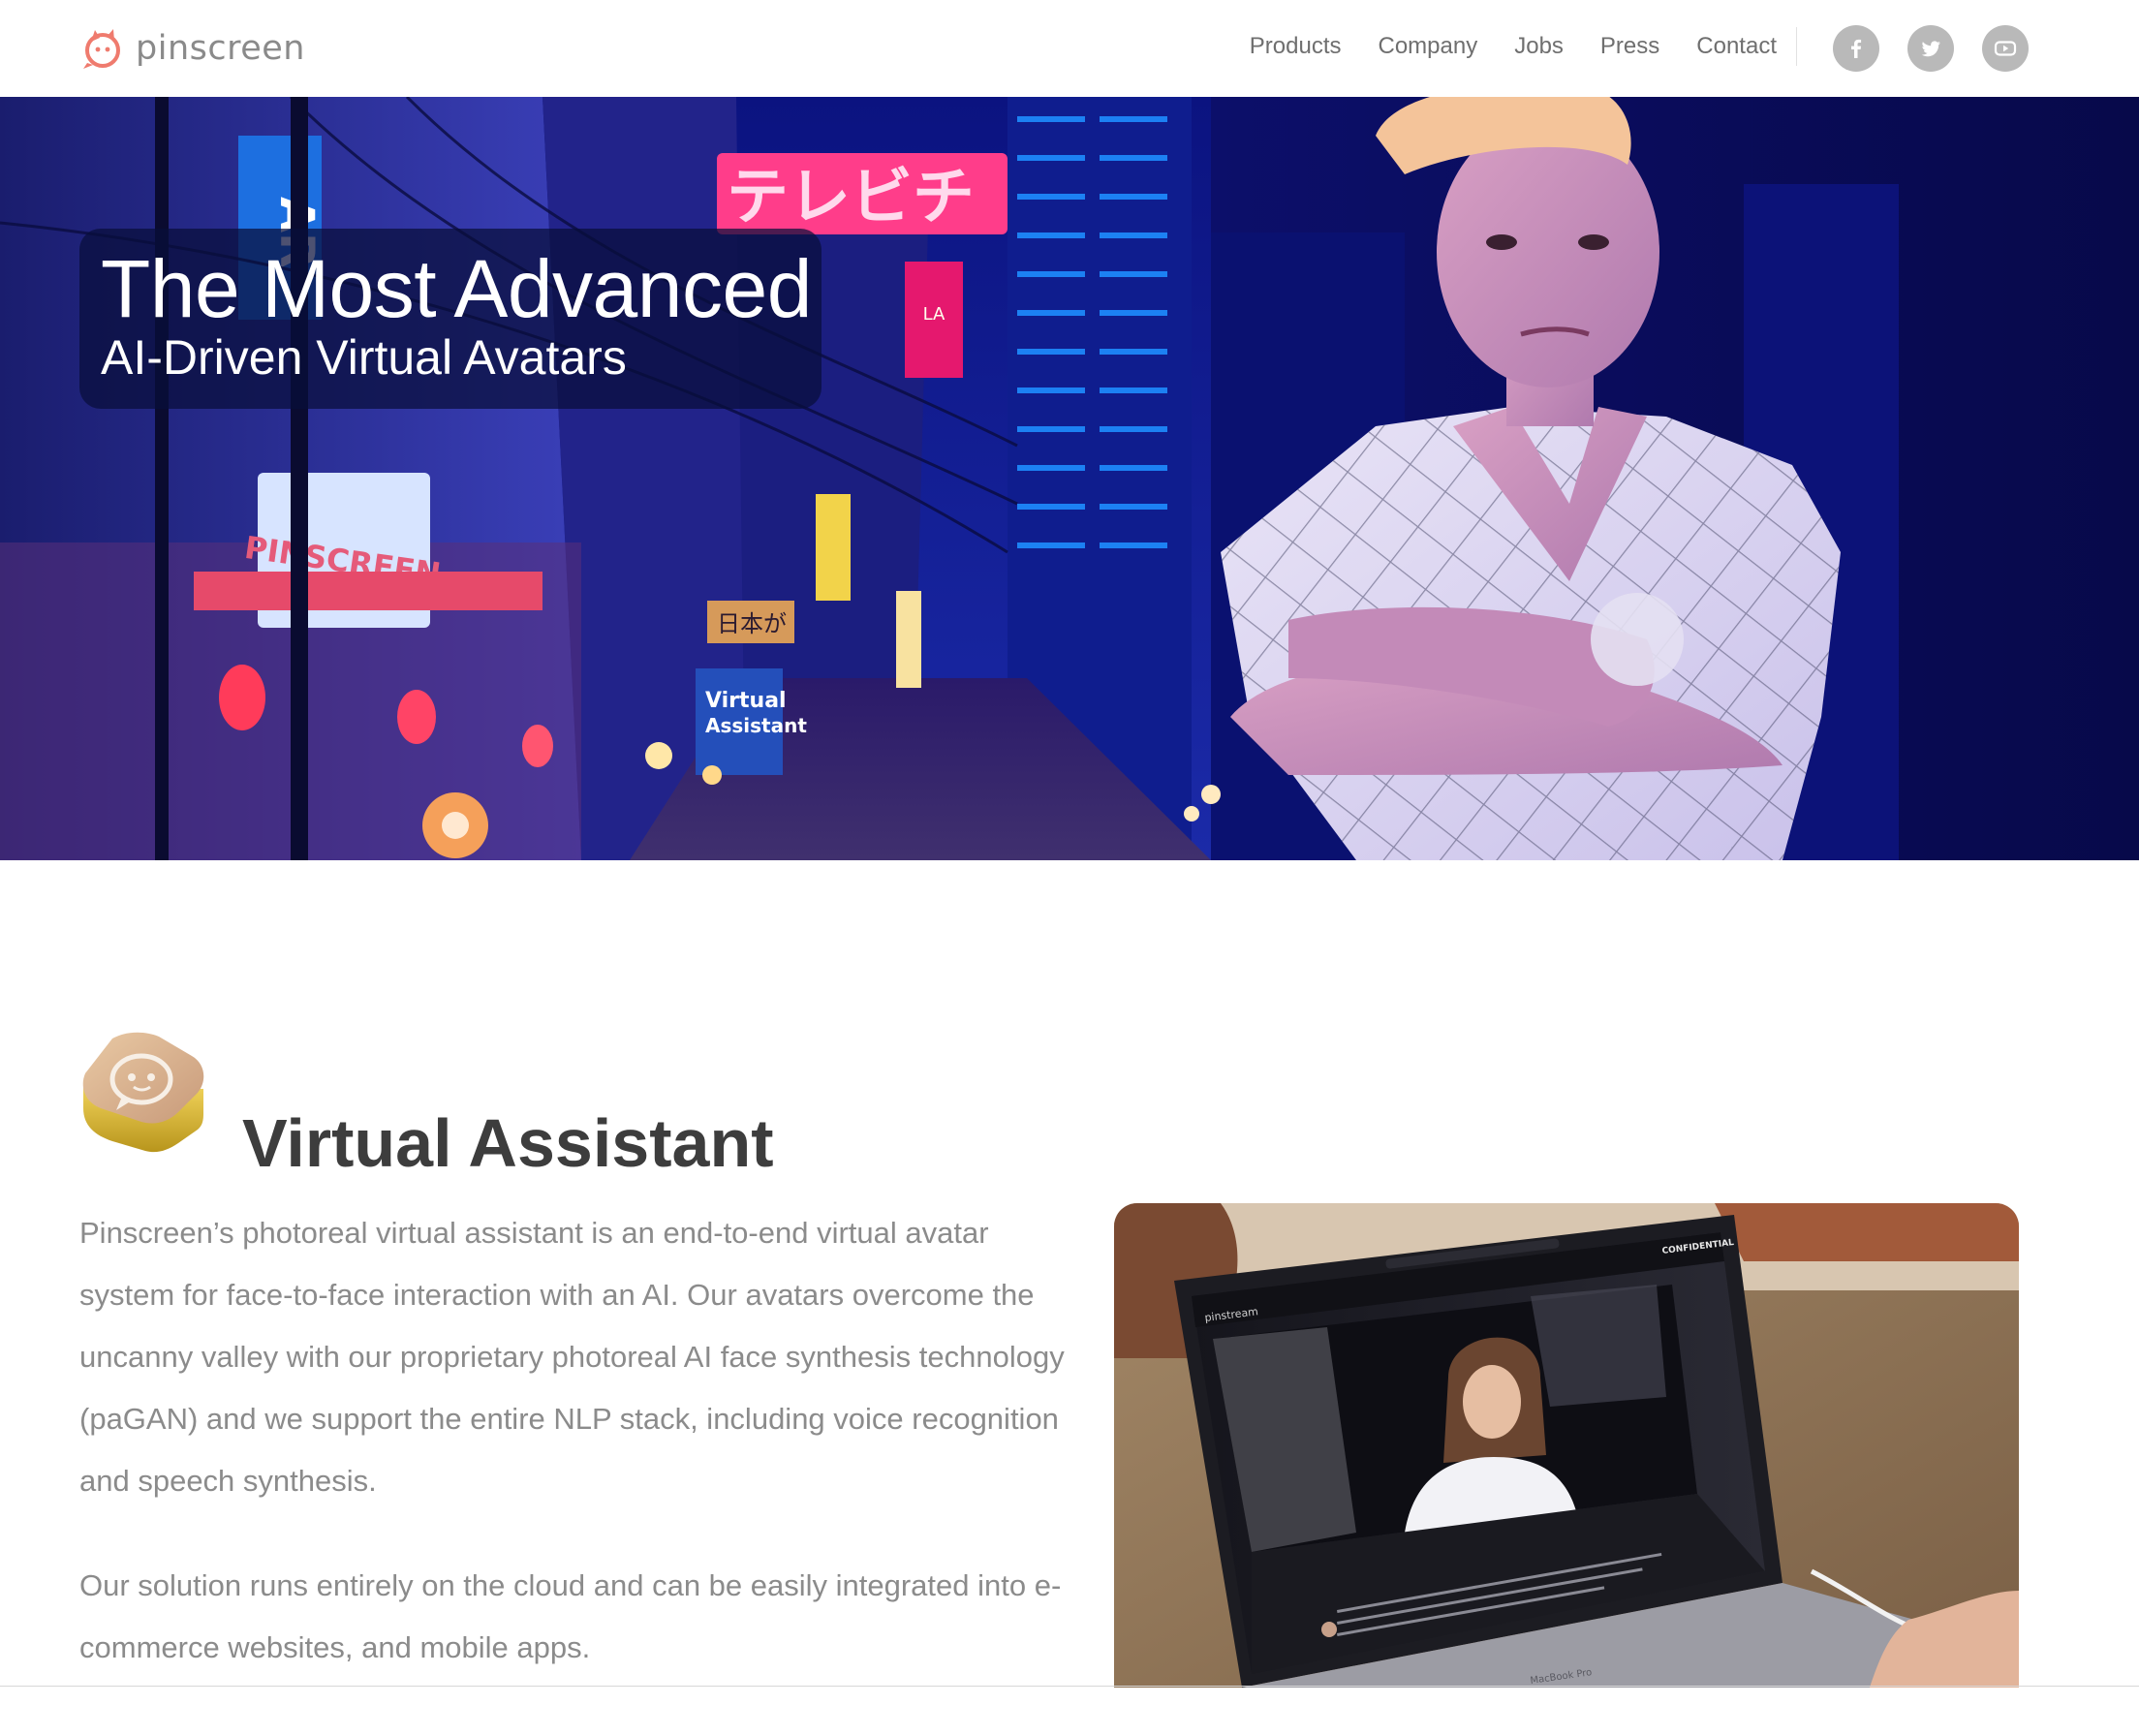 The image size is (2139, 1736). I want to click on nav-item-products: Products, so click(1296, 46).